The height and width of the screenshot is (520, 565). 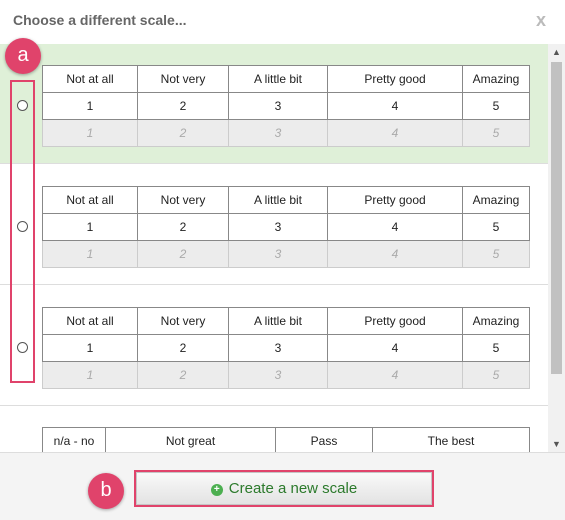 I want to click on scrollbar-thumb, so click(x=556, y=218).